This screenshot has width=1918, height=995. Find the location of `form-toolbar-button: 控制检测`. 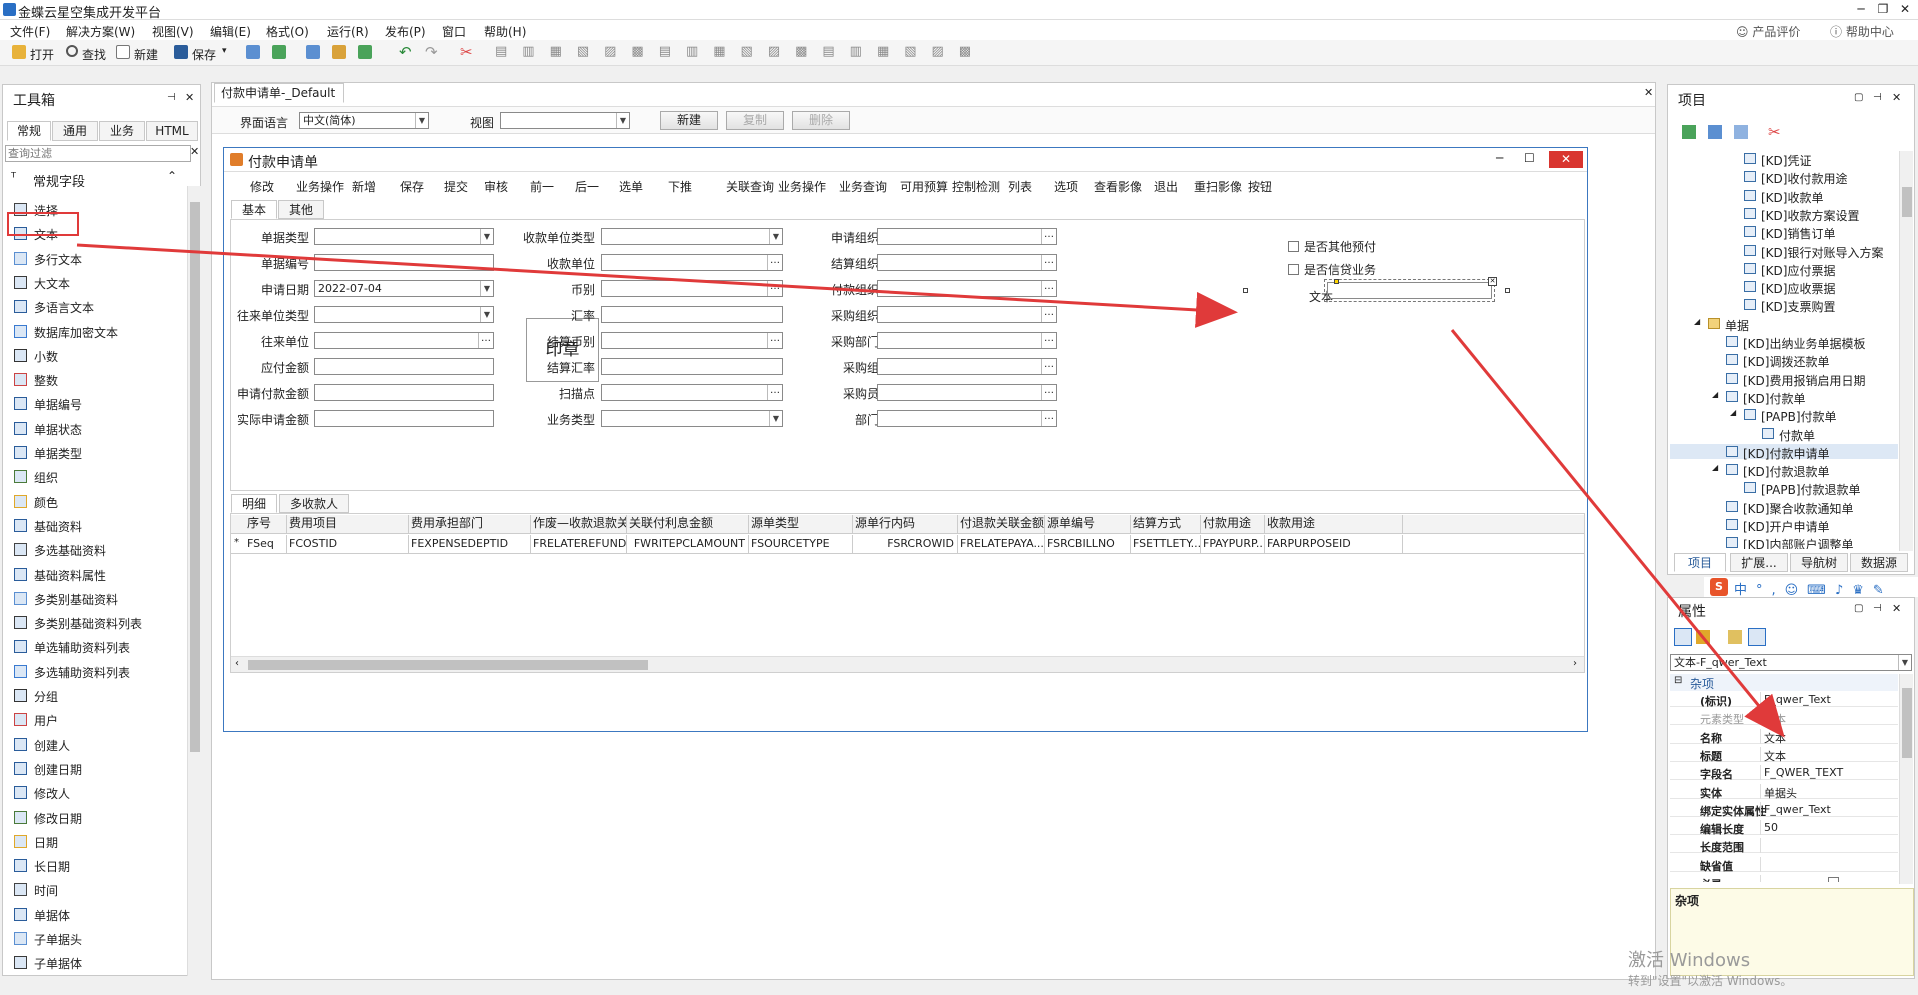

form-toolbar-button: 控制检测 is located at coordinates (976, 186).